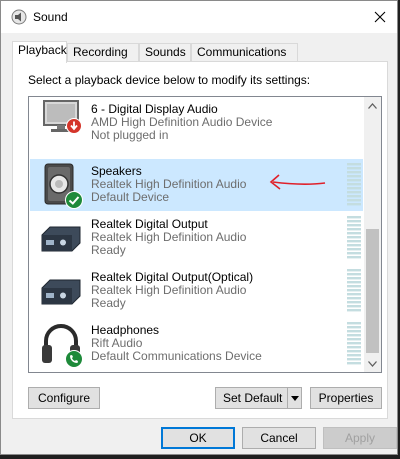 Image resolution: width=400 pixels, height=459 pixels. I want to click on device-status: Not plugged in, so click(130, 135).